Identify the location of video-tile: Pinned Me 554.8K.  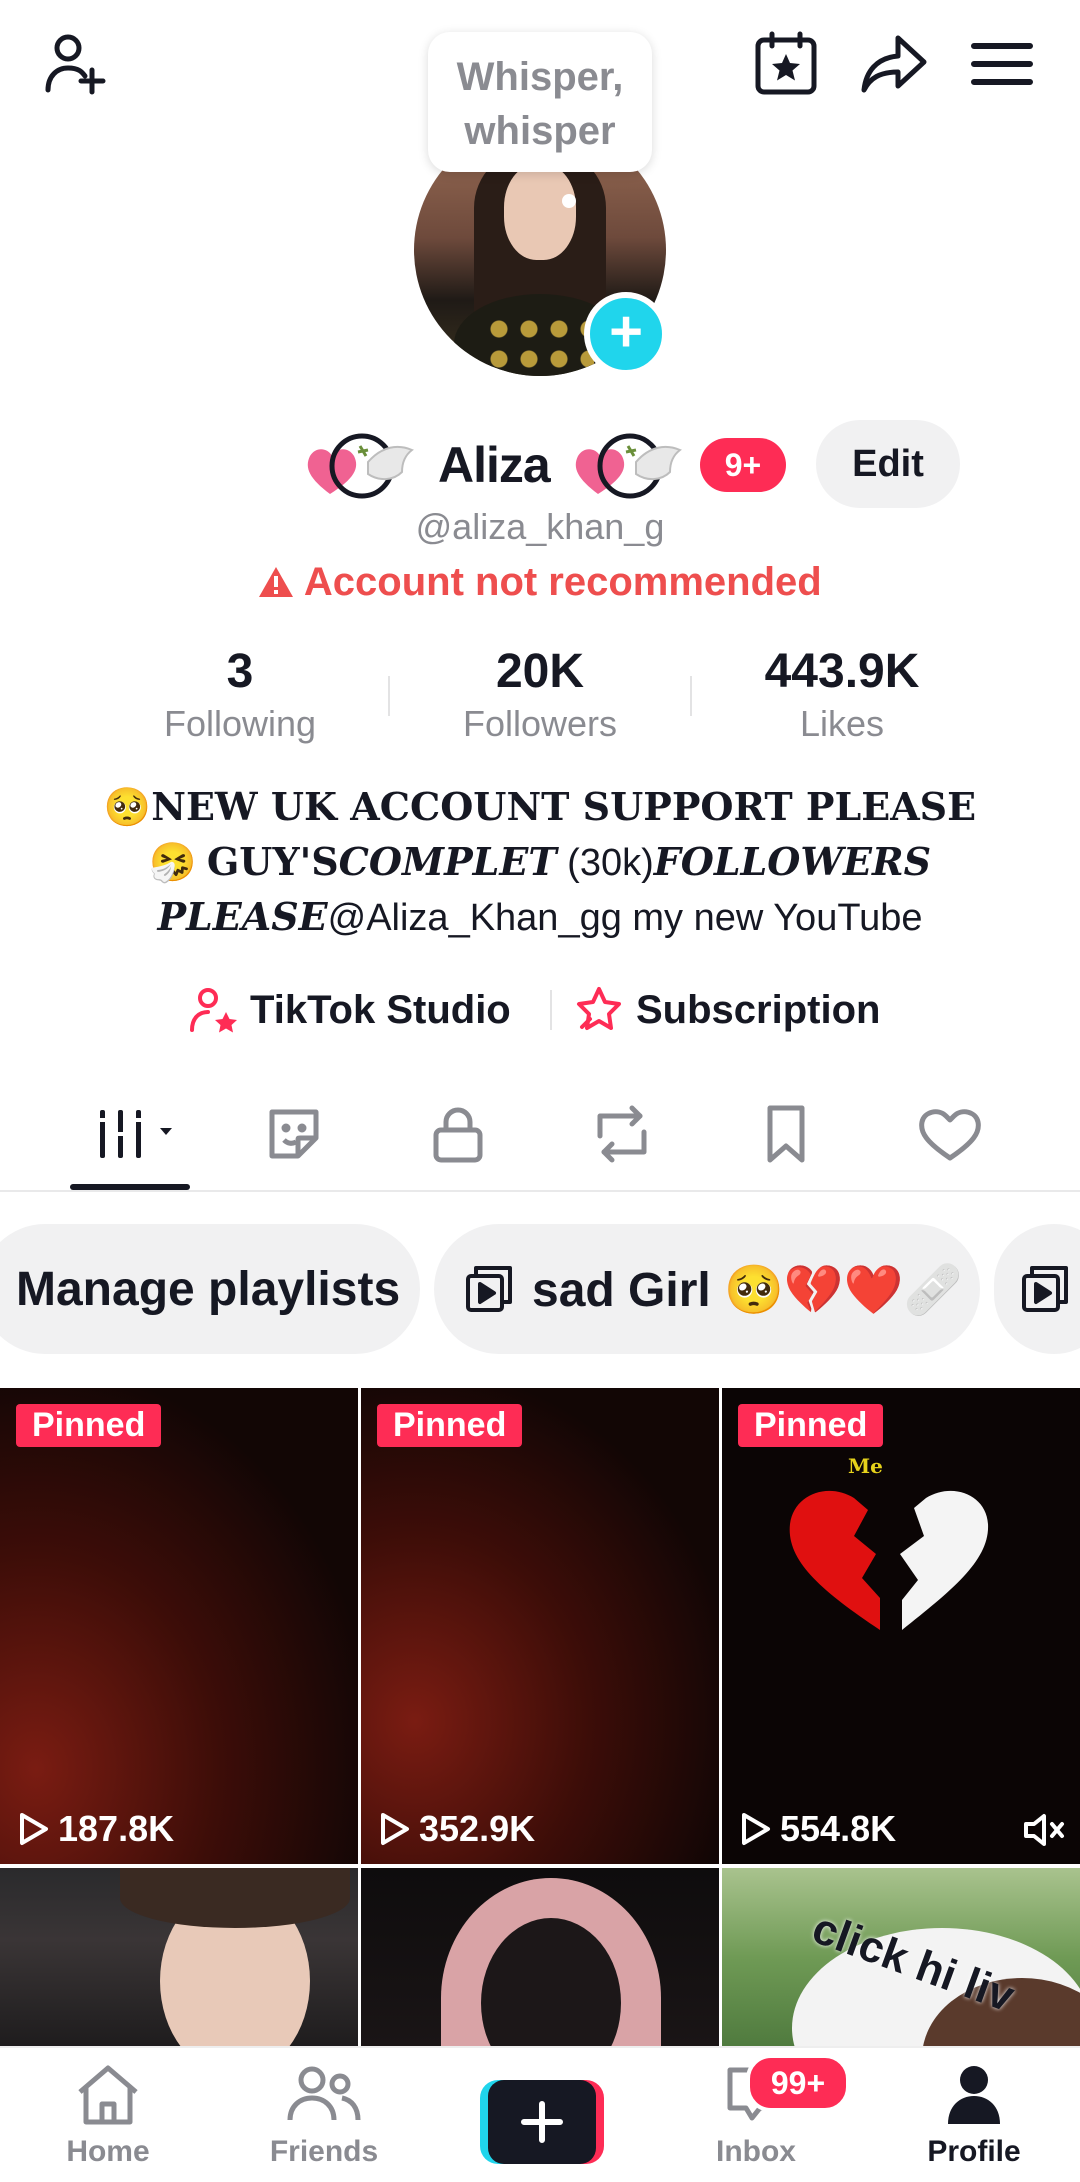
(901, 1626).